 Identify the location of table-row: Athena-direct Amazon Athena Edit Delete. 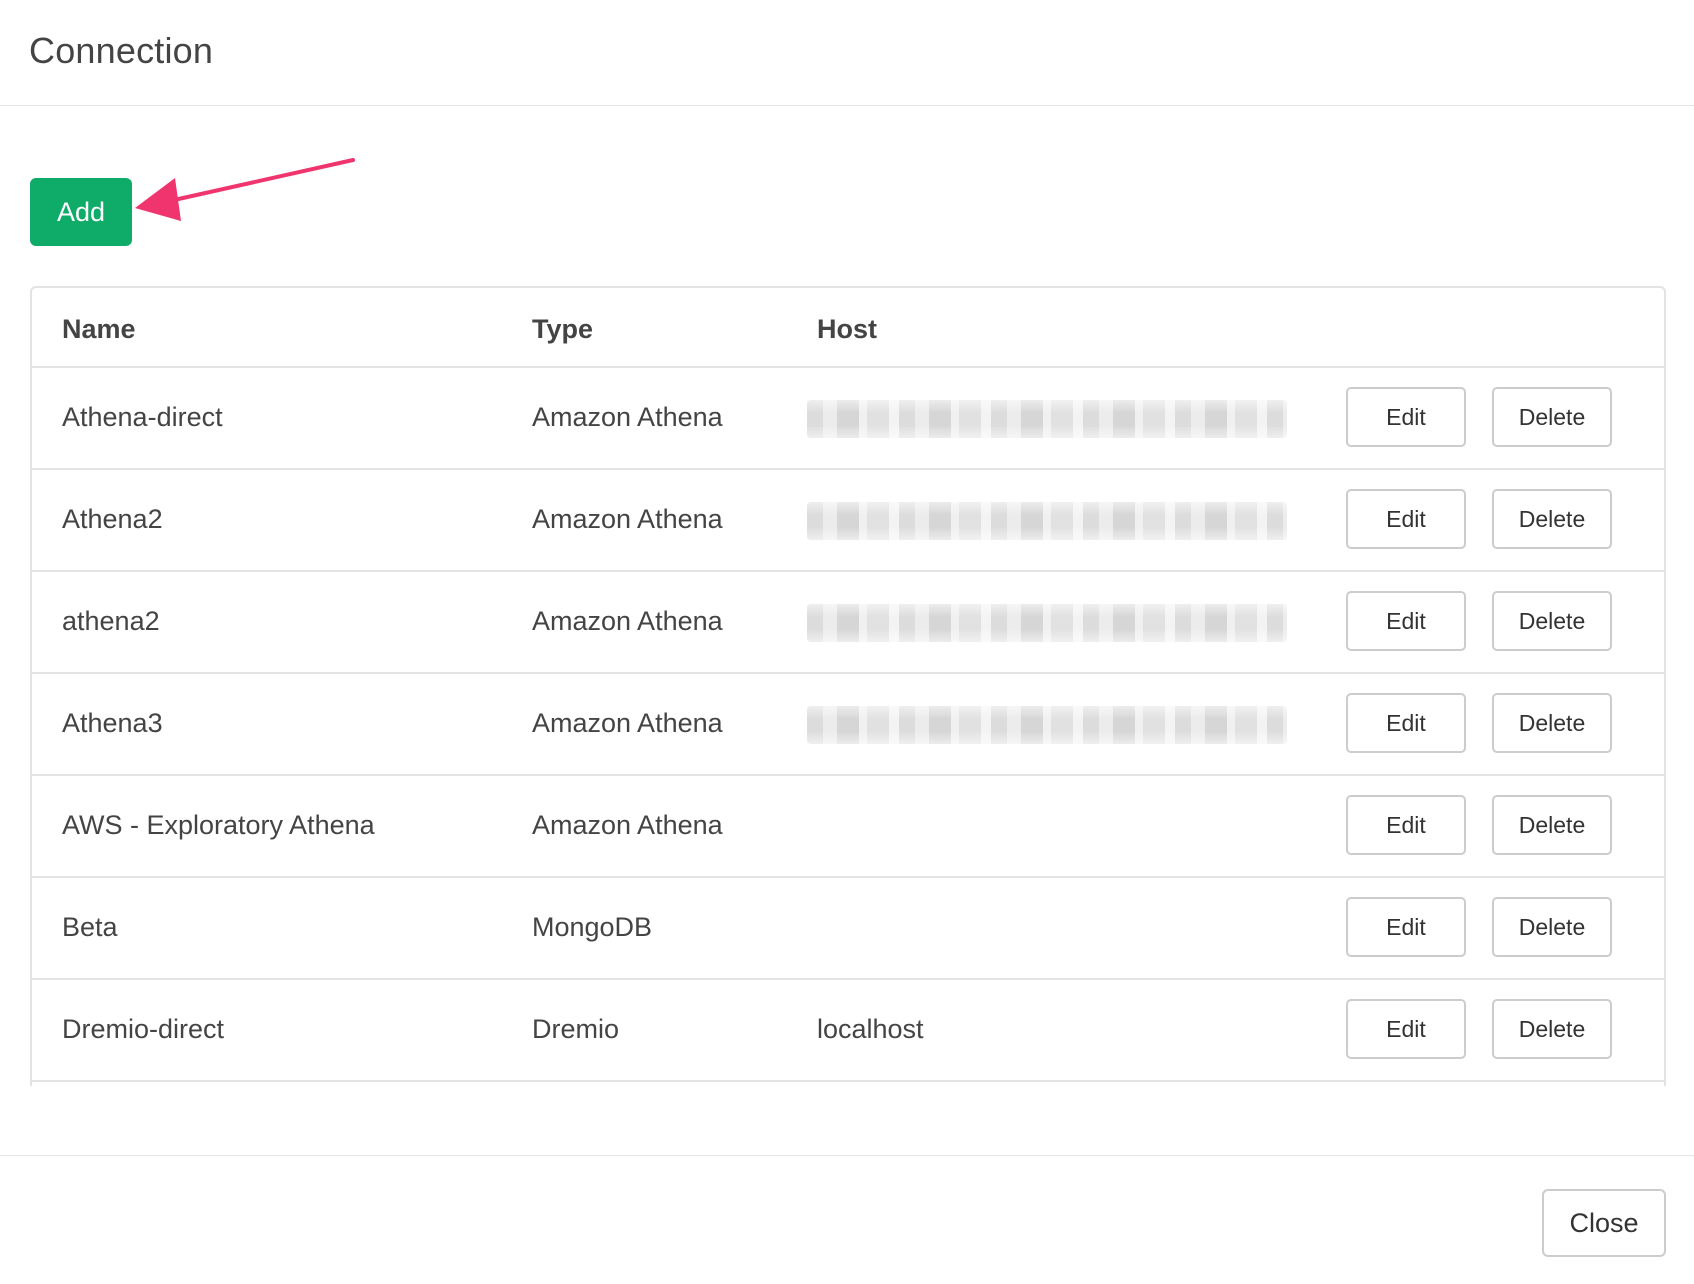
(848, 419).